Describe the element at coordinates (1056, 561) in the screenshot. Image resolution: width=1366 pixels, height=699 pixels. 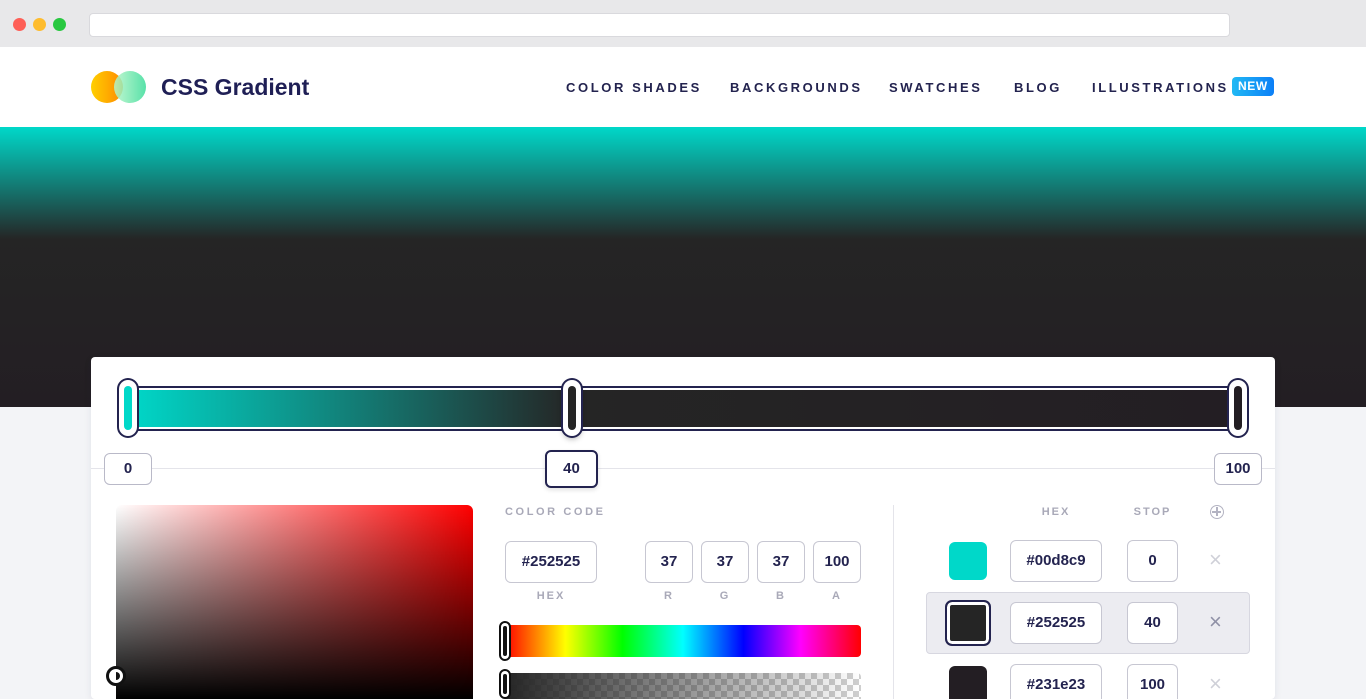
I see `stop-hex-0: #00d8c9` at that location.